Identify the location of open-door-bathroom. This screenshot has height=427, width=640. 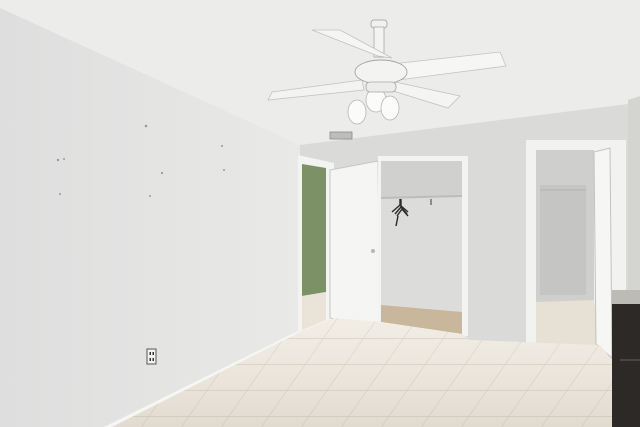
(603, 253).